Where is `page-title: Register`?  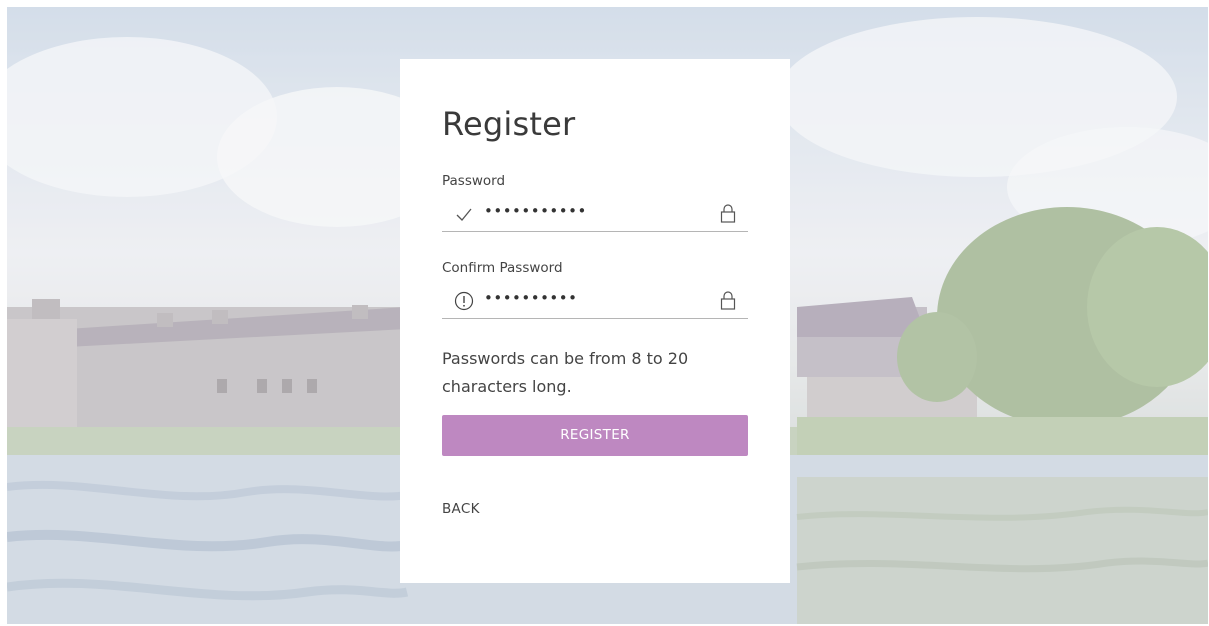
page-title: Register is located at coordinates (509, 124).